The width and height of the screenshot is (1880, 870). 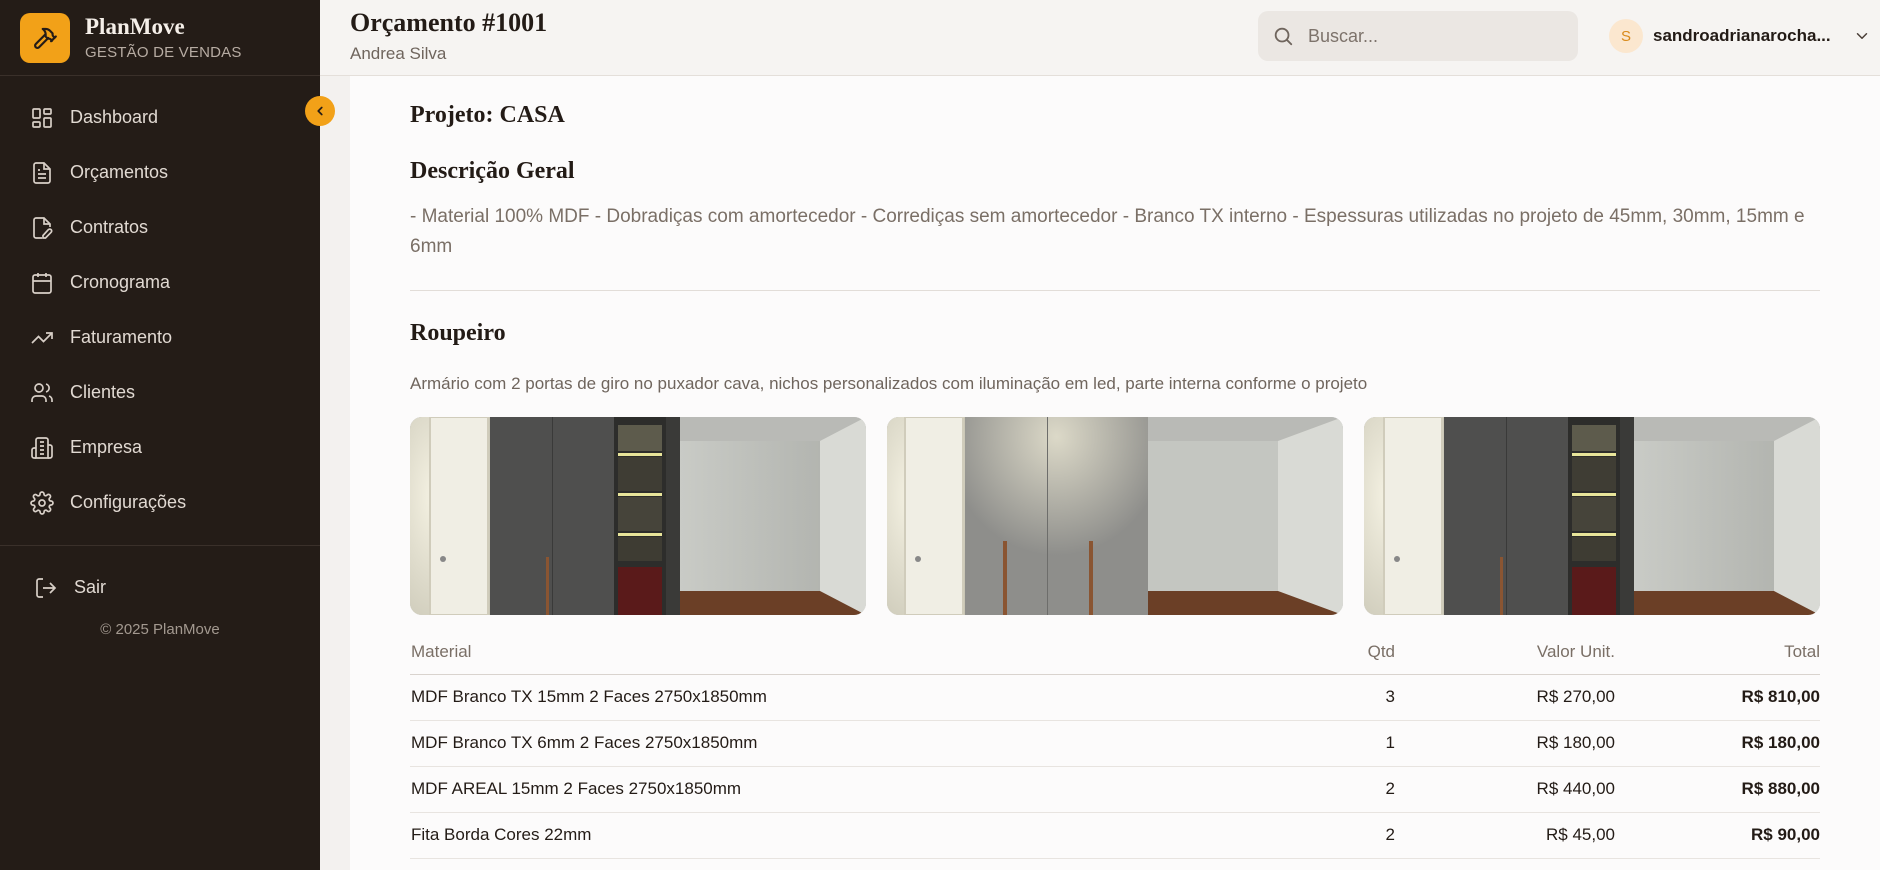 I want to click on brand-subtitle: GESTÃO DE VENDAS, so click(x=163, y=52).